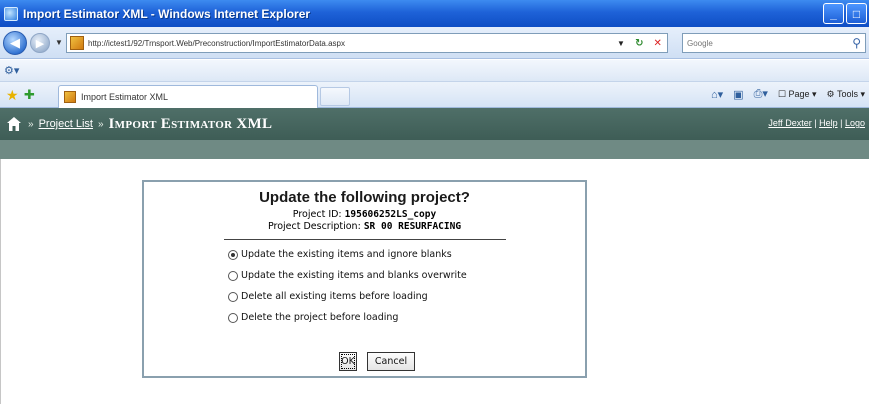 The width and height of the screenshot is (869, 404). I want to click on tab-title: Import Estimator XML, so click(125, 97).